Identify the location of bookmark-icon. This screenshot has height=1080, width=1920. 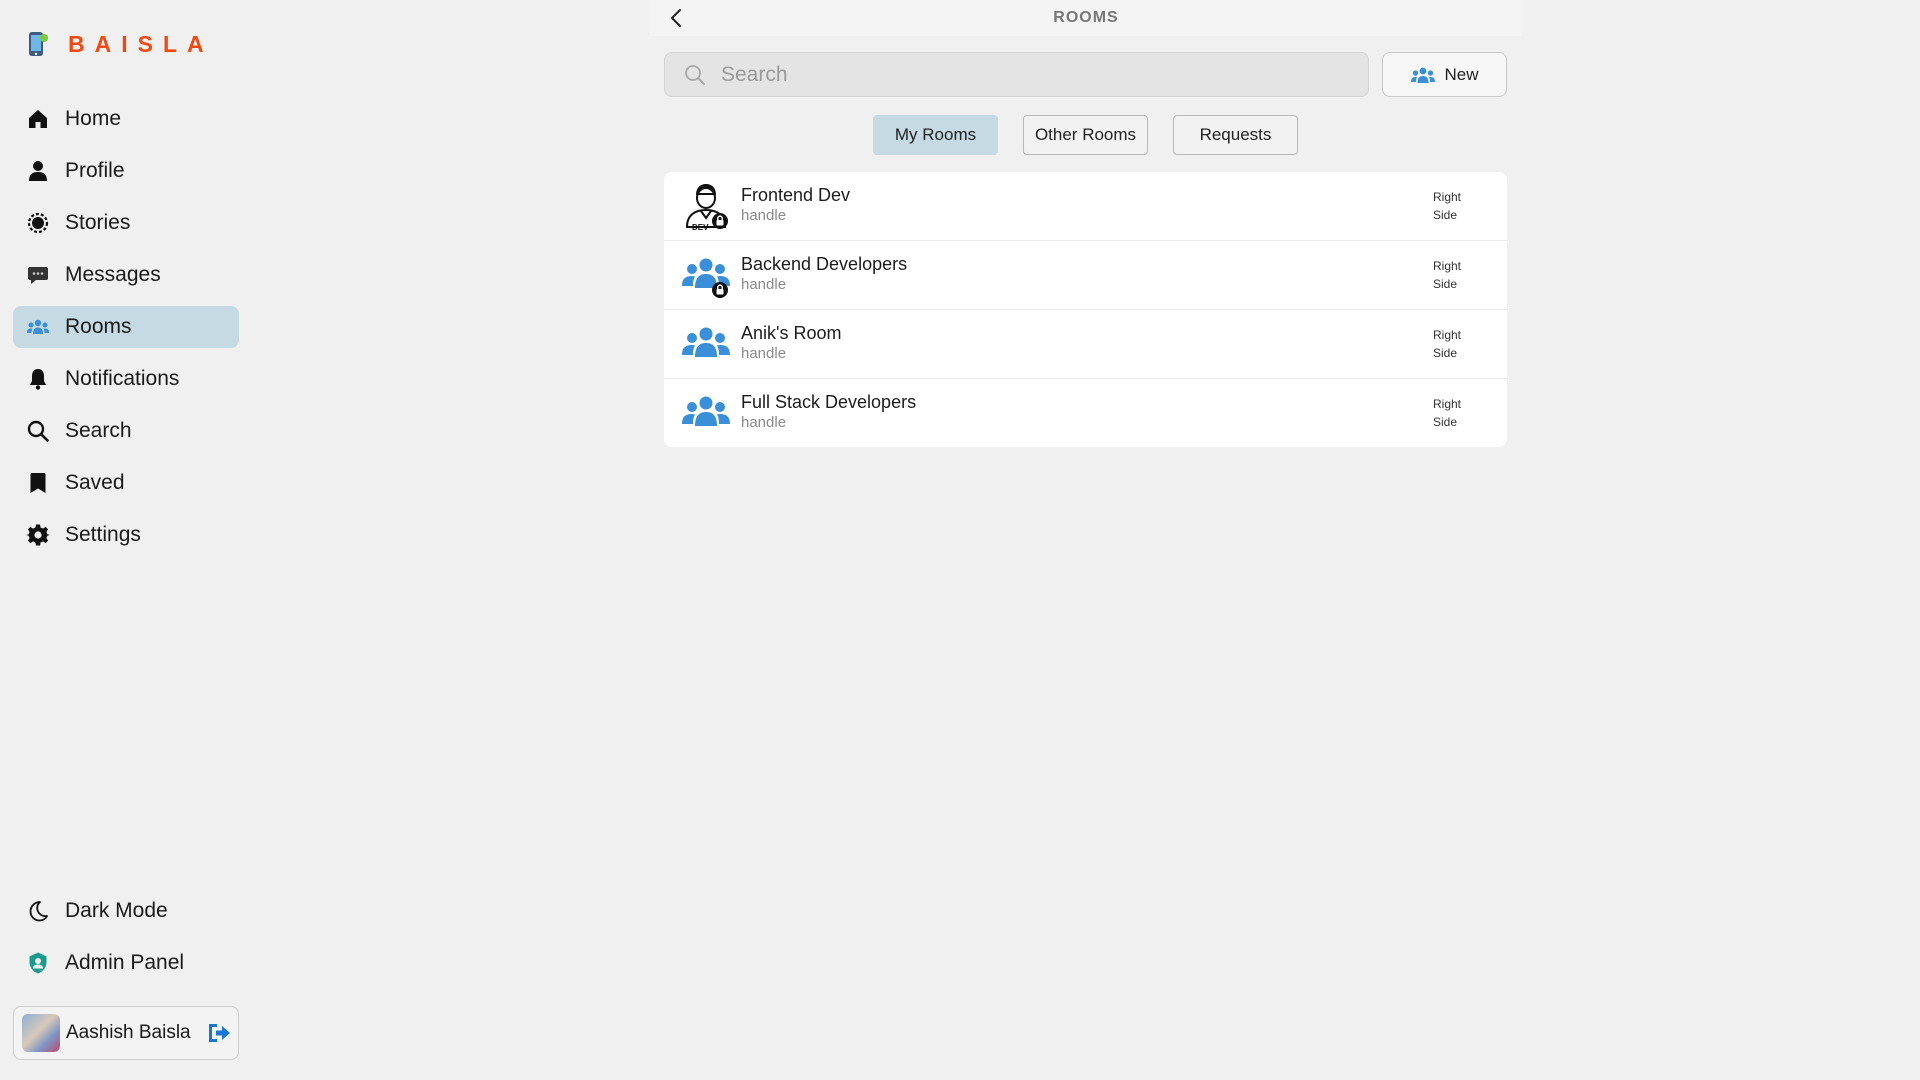
(38, 483).